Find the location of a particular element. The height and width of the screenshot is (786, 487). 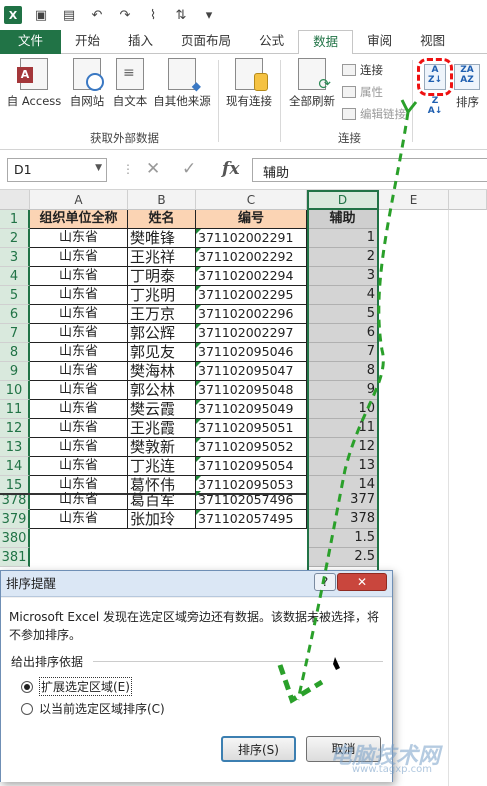

cell-b: 樊海林 is located at coordinates (162, 371).